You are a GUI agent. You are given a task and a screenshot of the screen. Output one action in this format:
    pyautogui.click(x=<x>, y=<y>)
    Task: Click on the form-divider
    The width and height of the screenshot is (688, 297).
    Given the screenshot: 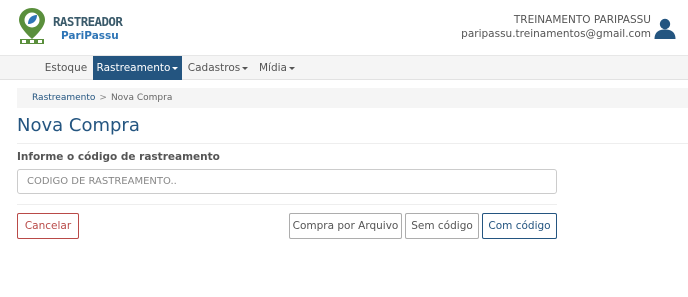 What is the action you would take?
    pyautogui.click(x=287, y=204)
    